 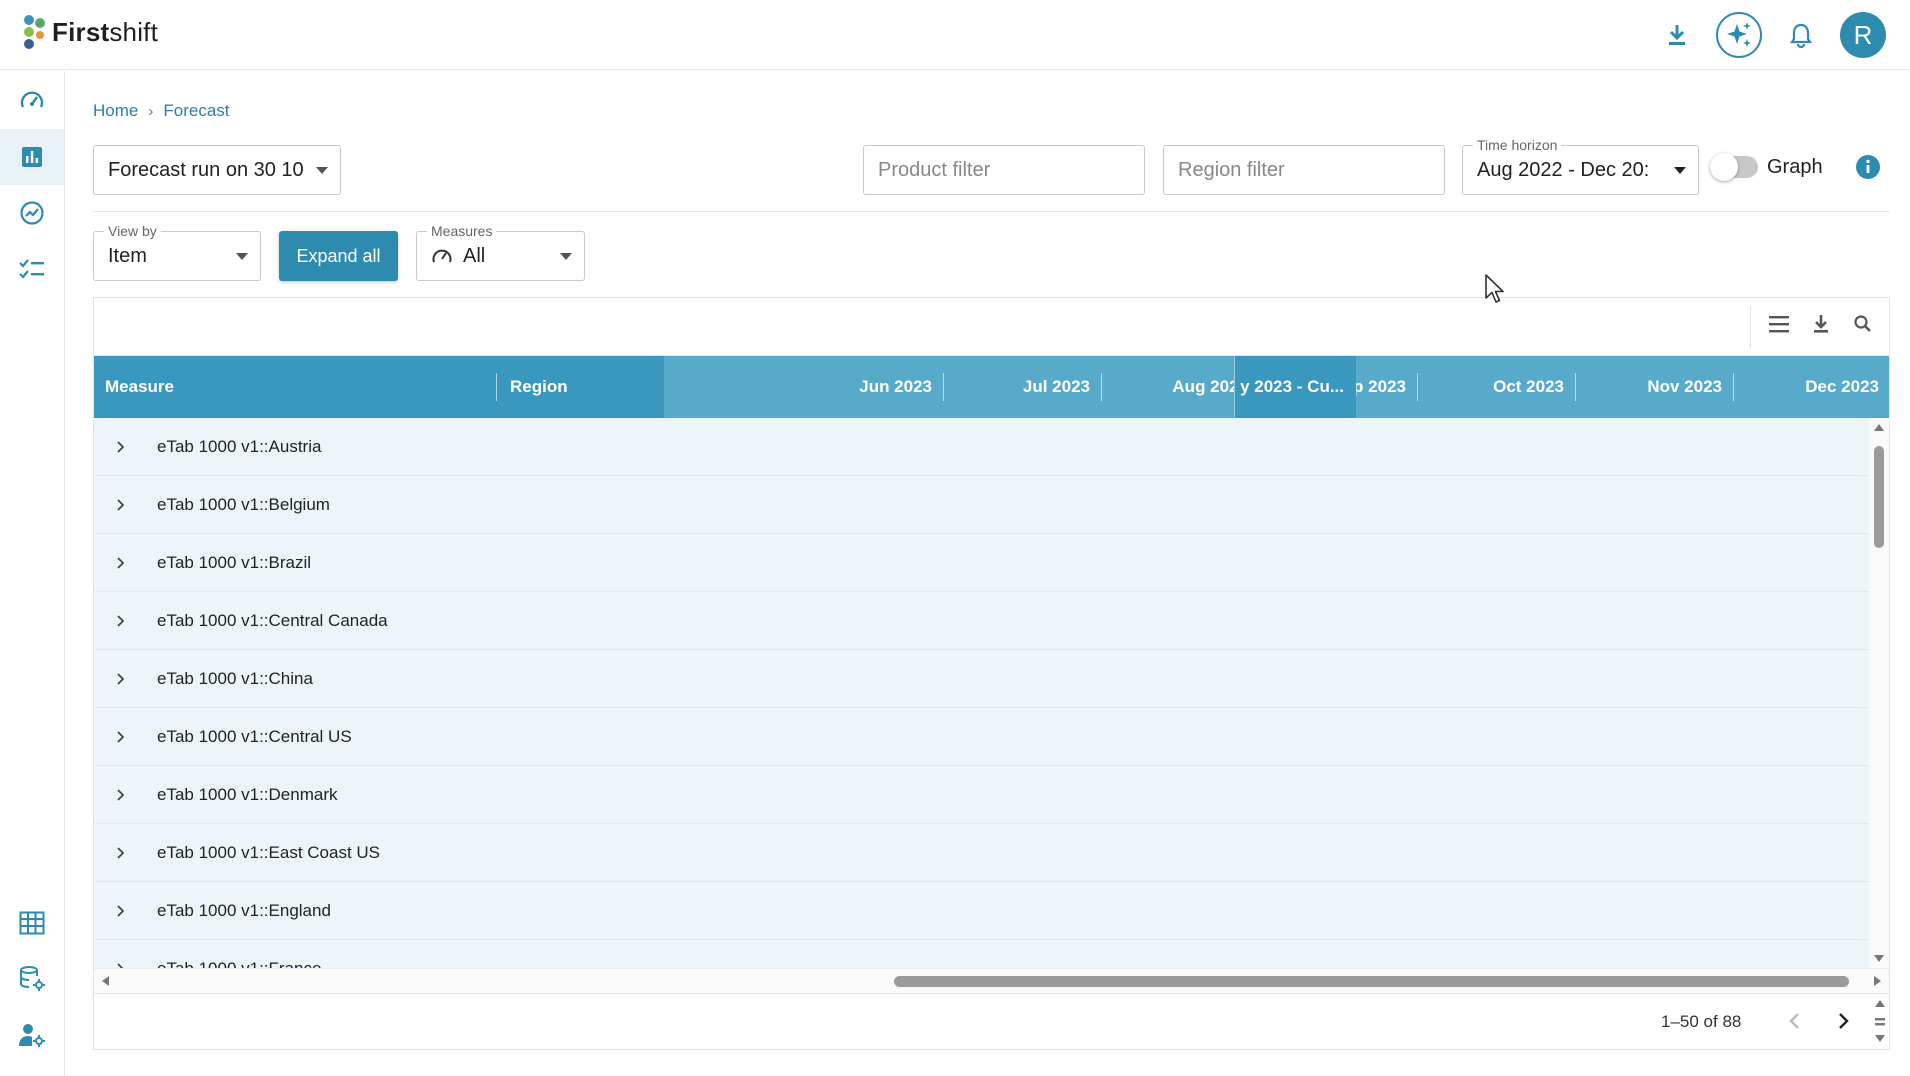 What do you see at coordinates (1795, 167) in the screenshot?
I see `graph-label: Graph` at bounding box center [1795, 167].